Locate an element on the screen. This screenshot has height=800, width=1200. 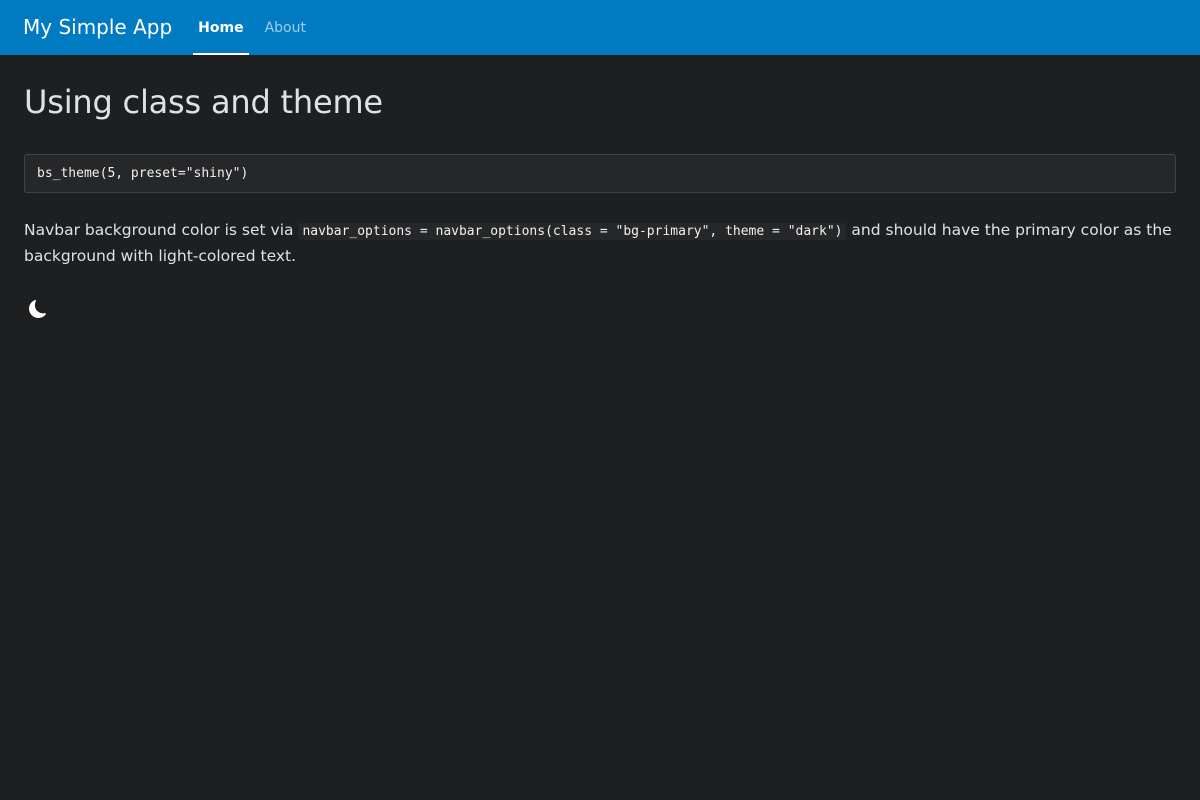
moon-icon-graphic is located at coordinates (37, 309).